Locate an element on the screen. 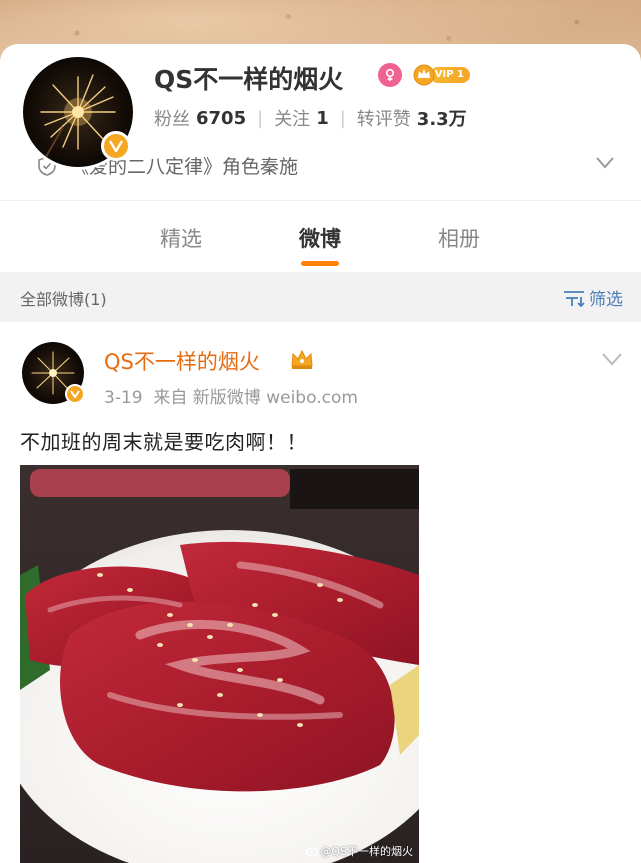 This screenshot has height=863, width=641. filter-button: 筛选 is located at coordinates (593, 297).